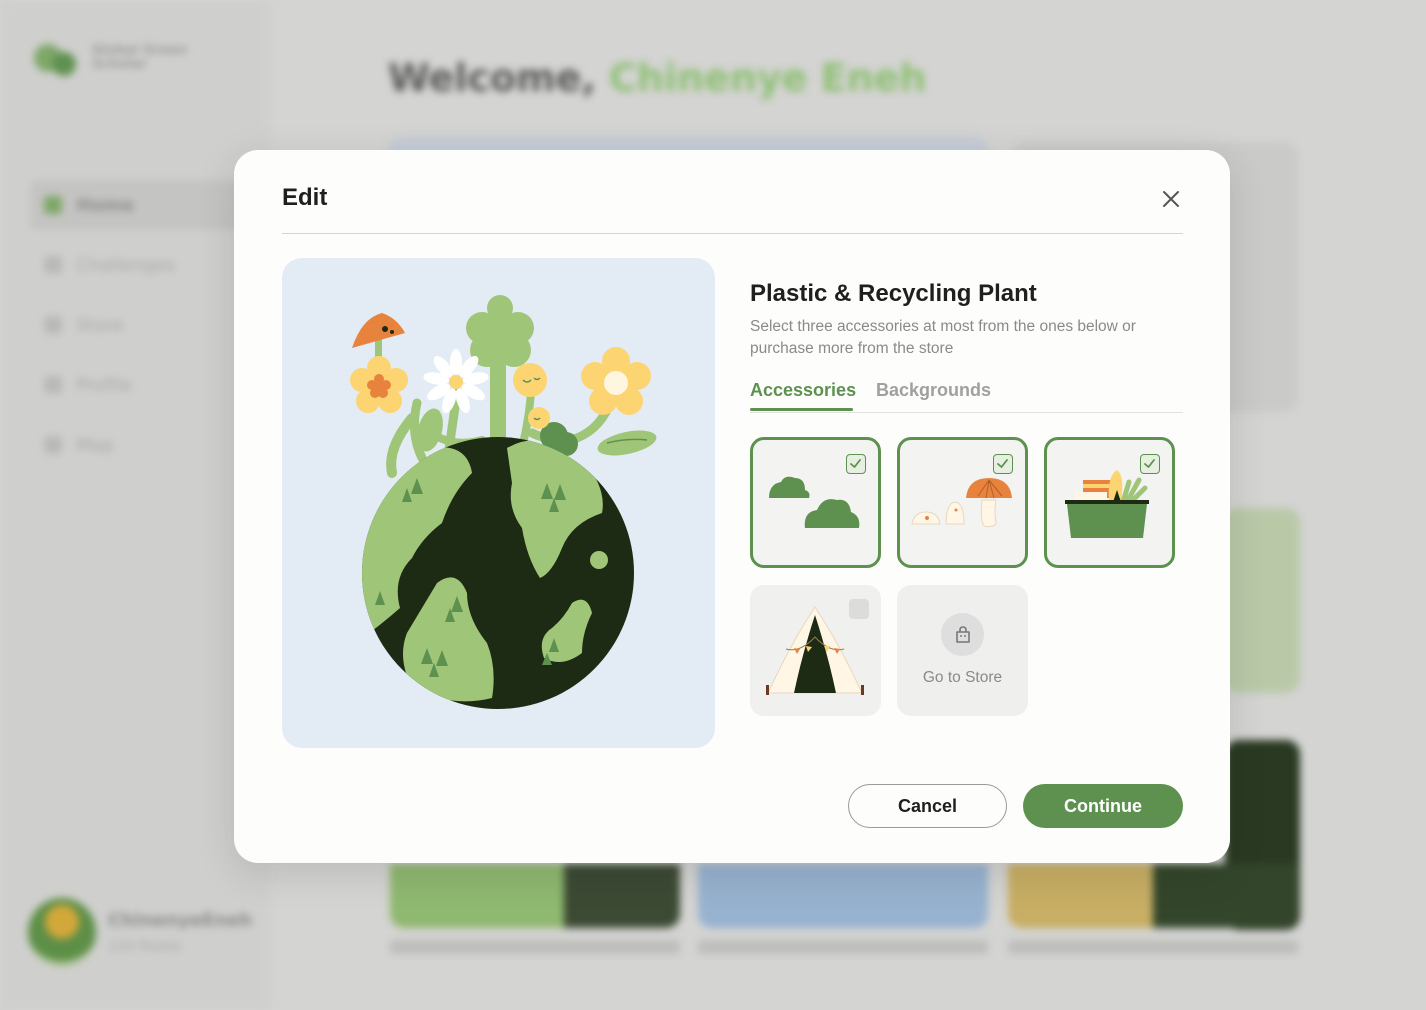 The width and height of the screenshot is (1426, 1010). I want to click on continue-button: Continue, so click(1103, 806).